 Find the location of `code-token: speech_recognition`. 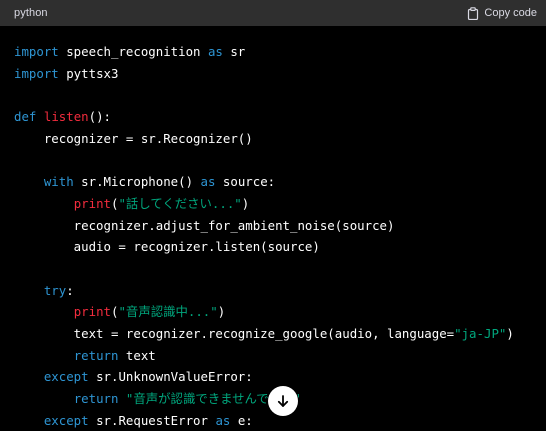

code-token: speech_recognition is located at coordinates (133, 51).